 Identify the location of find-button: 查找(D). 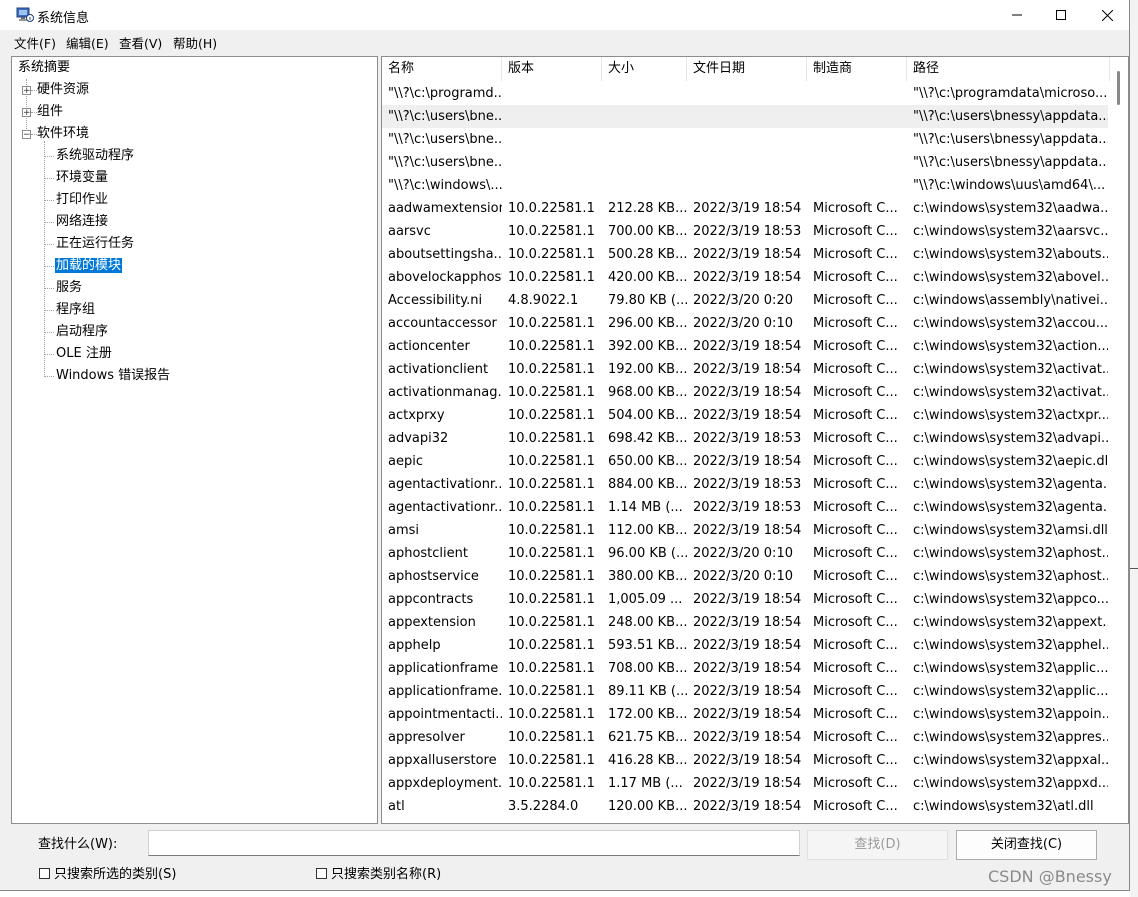
(877, 845).